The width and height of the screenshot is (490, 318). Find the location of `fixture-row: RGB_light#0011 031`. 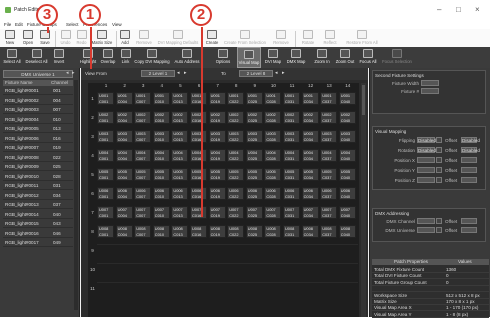

fixture-row: RGB_light#0011 031 is located at coordinates (38, 186).